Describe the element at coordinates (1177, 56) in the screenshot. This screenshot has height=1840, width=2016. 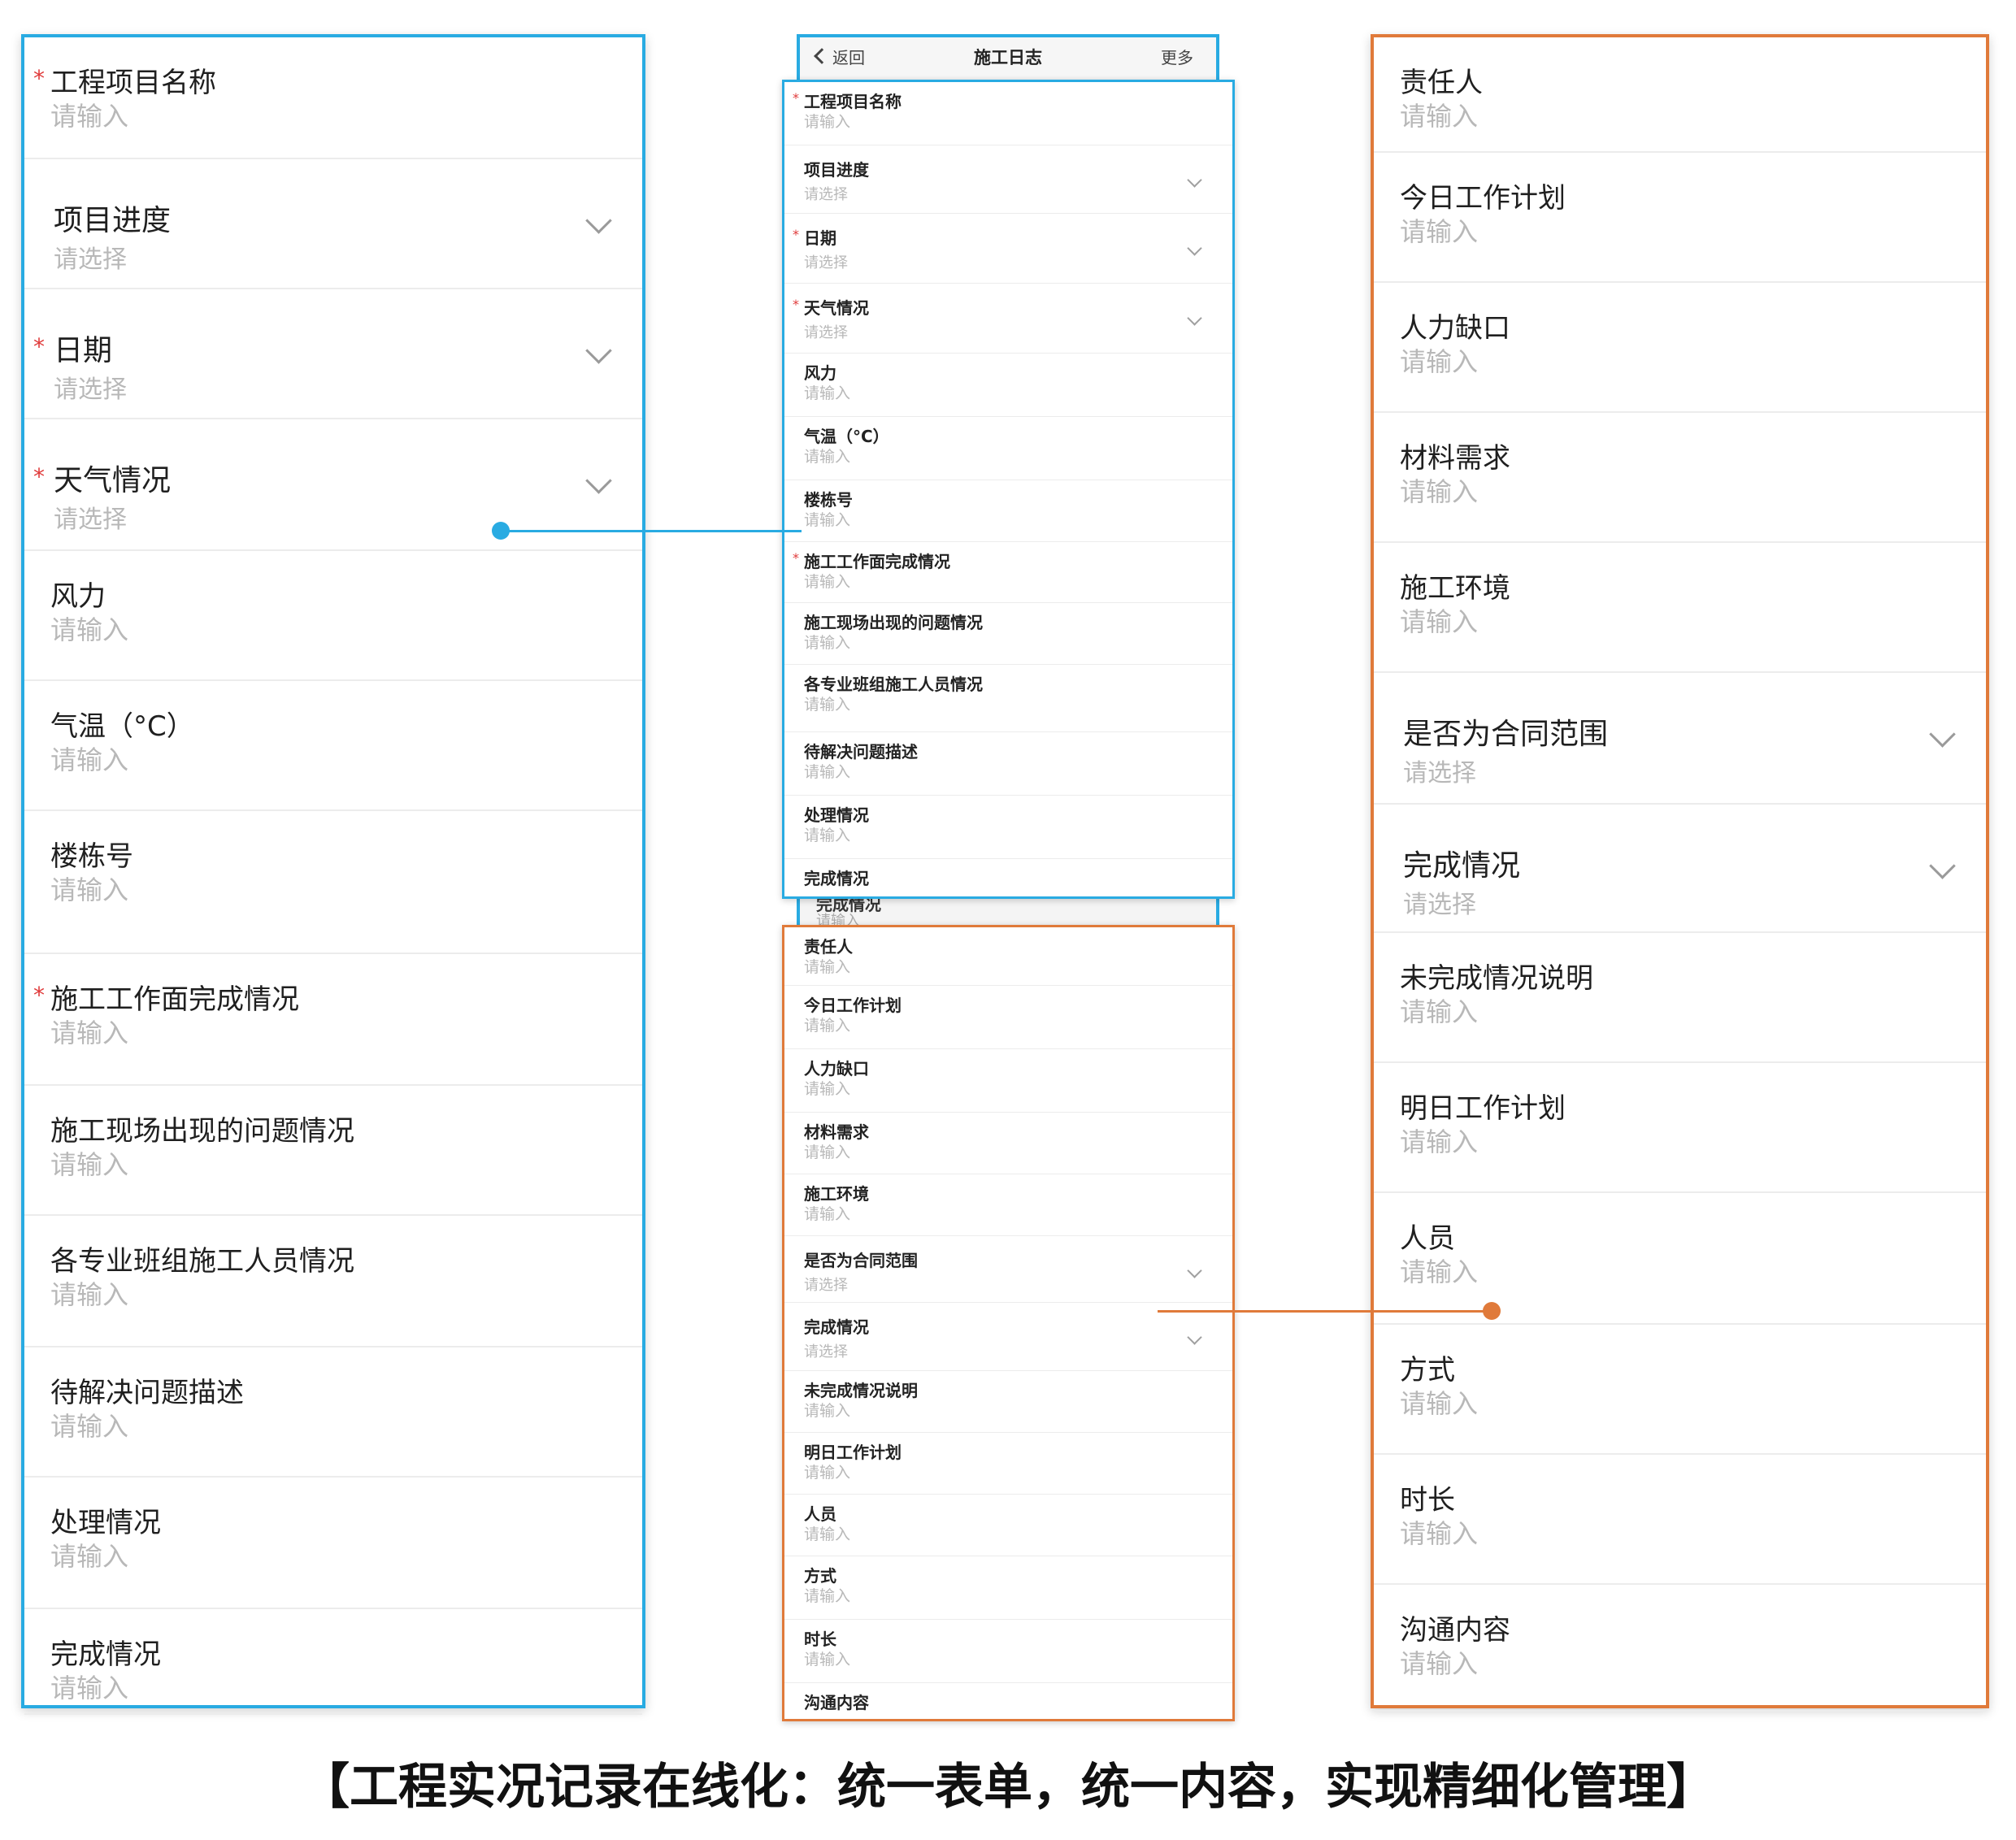
I see `more-button: 更多` at that location.